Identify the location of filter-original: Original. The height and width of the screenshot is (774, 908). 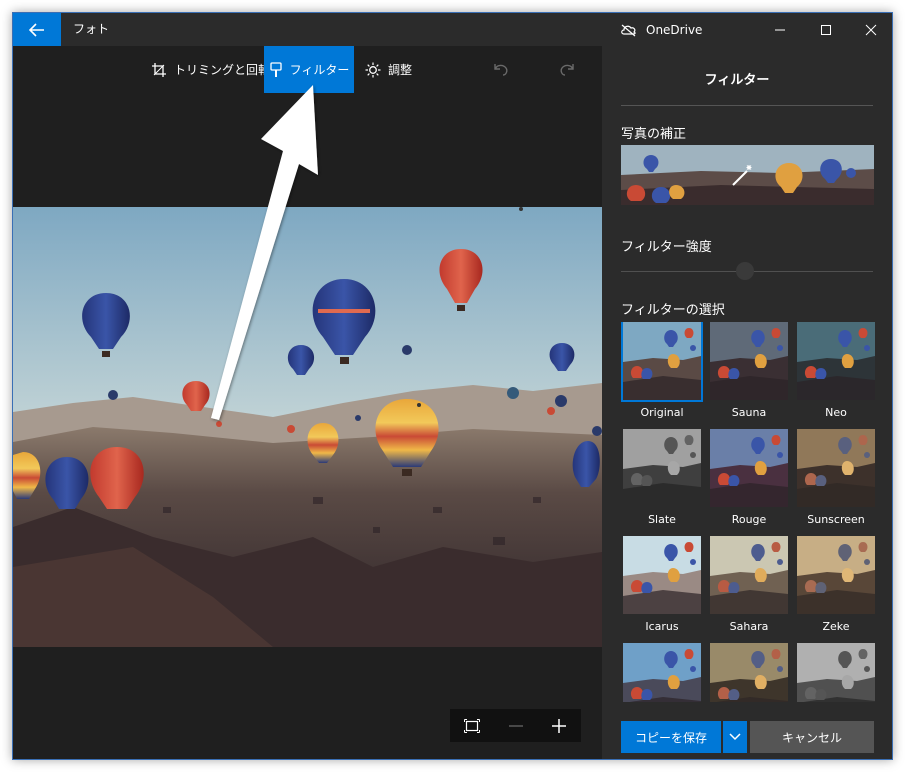
(662, 371).